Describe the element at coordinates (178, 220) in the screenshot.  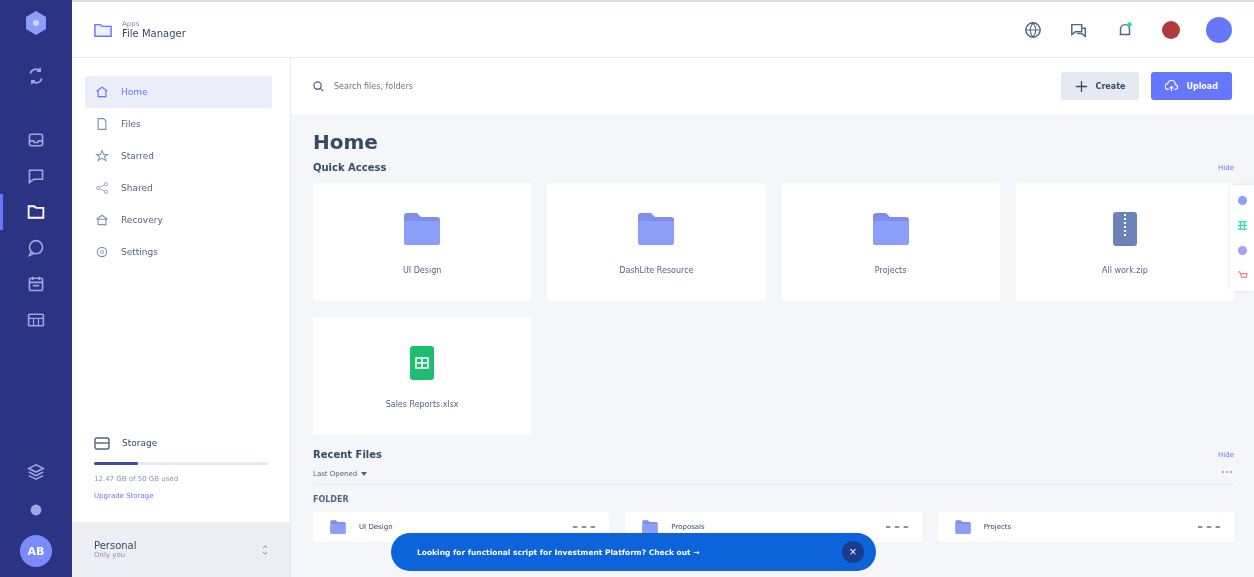
I see `sidebar-item: Recovery` at that location.